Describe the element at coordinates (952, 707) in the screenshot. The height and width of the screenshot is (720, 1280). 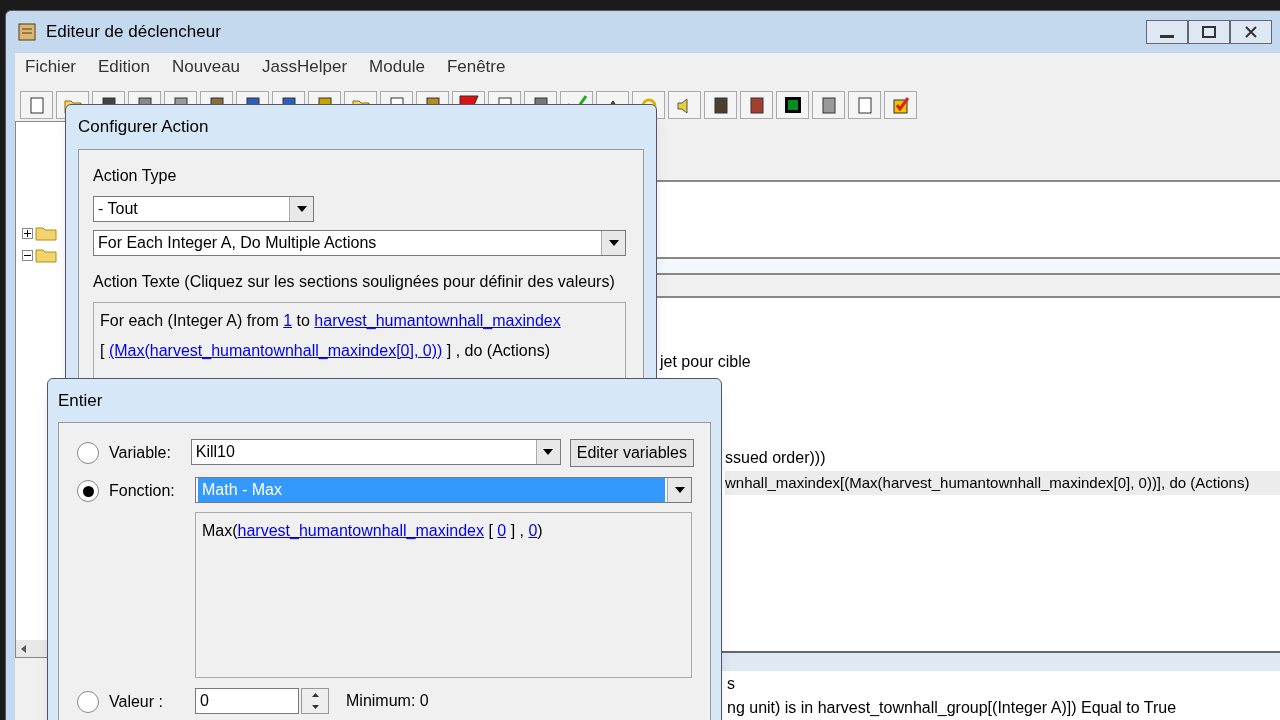
I see `trigger-line: ng unit) is in harvest_townhall_group[(Integer A)]) Equal to True` at that location.